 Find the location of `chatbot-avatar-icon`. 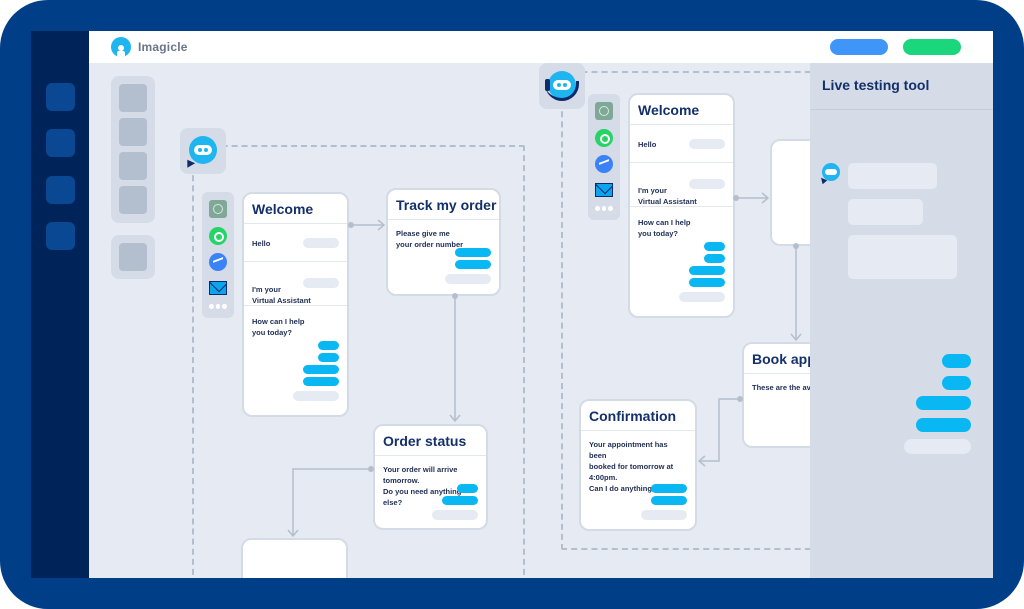

chatbot-avatar-icon is located at coordinates (829, 174).